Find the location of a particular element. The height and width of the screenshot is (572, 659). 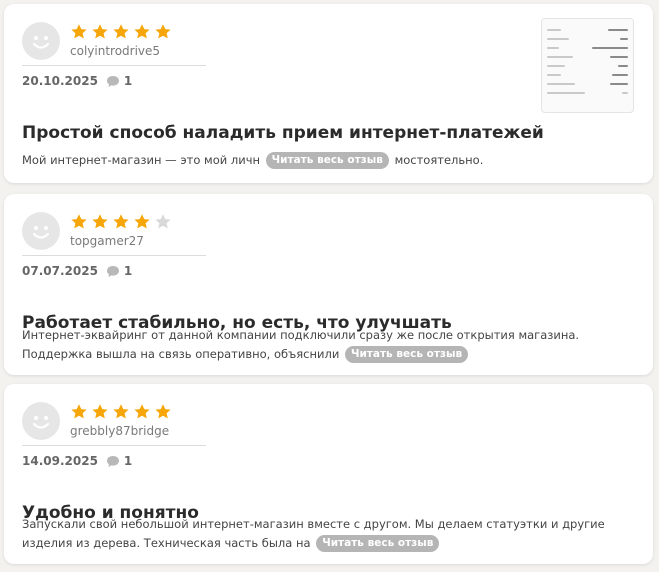

review-meta: 14.09.2025 1 is located at coordinates (77, 461).